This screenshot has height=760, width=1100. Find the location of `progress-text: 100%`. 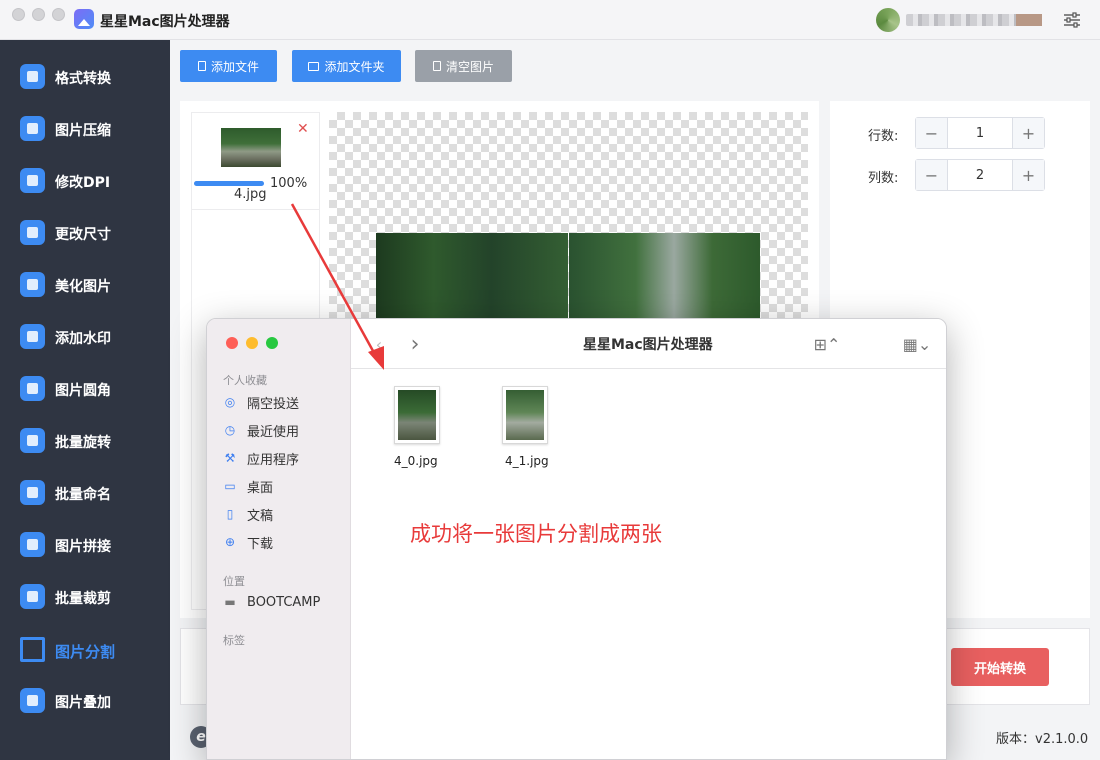

progress-text: 100% is located at coordinates (289, 183).